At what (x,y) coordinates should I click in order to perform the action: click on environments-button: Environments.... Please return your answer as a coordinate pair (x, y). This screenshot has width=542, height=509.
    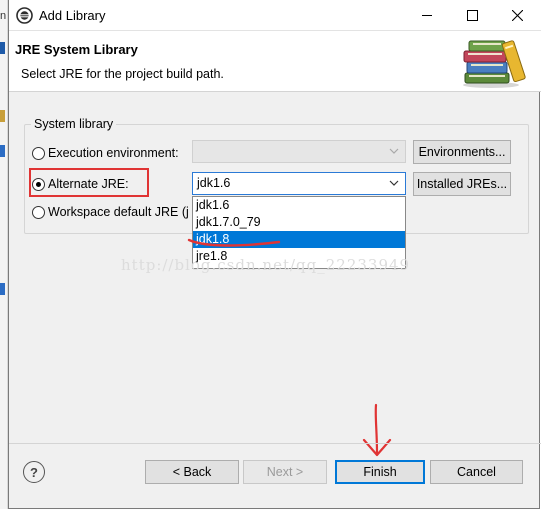
    Looking at the image, I should click on (462, 152).